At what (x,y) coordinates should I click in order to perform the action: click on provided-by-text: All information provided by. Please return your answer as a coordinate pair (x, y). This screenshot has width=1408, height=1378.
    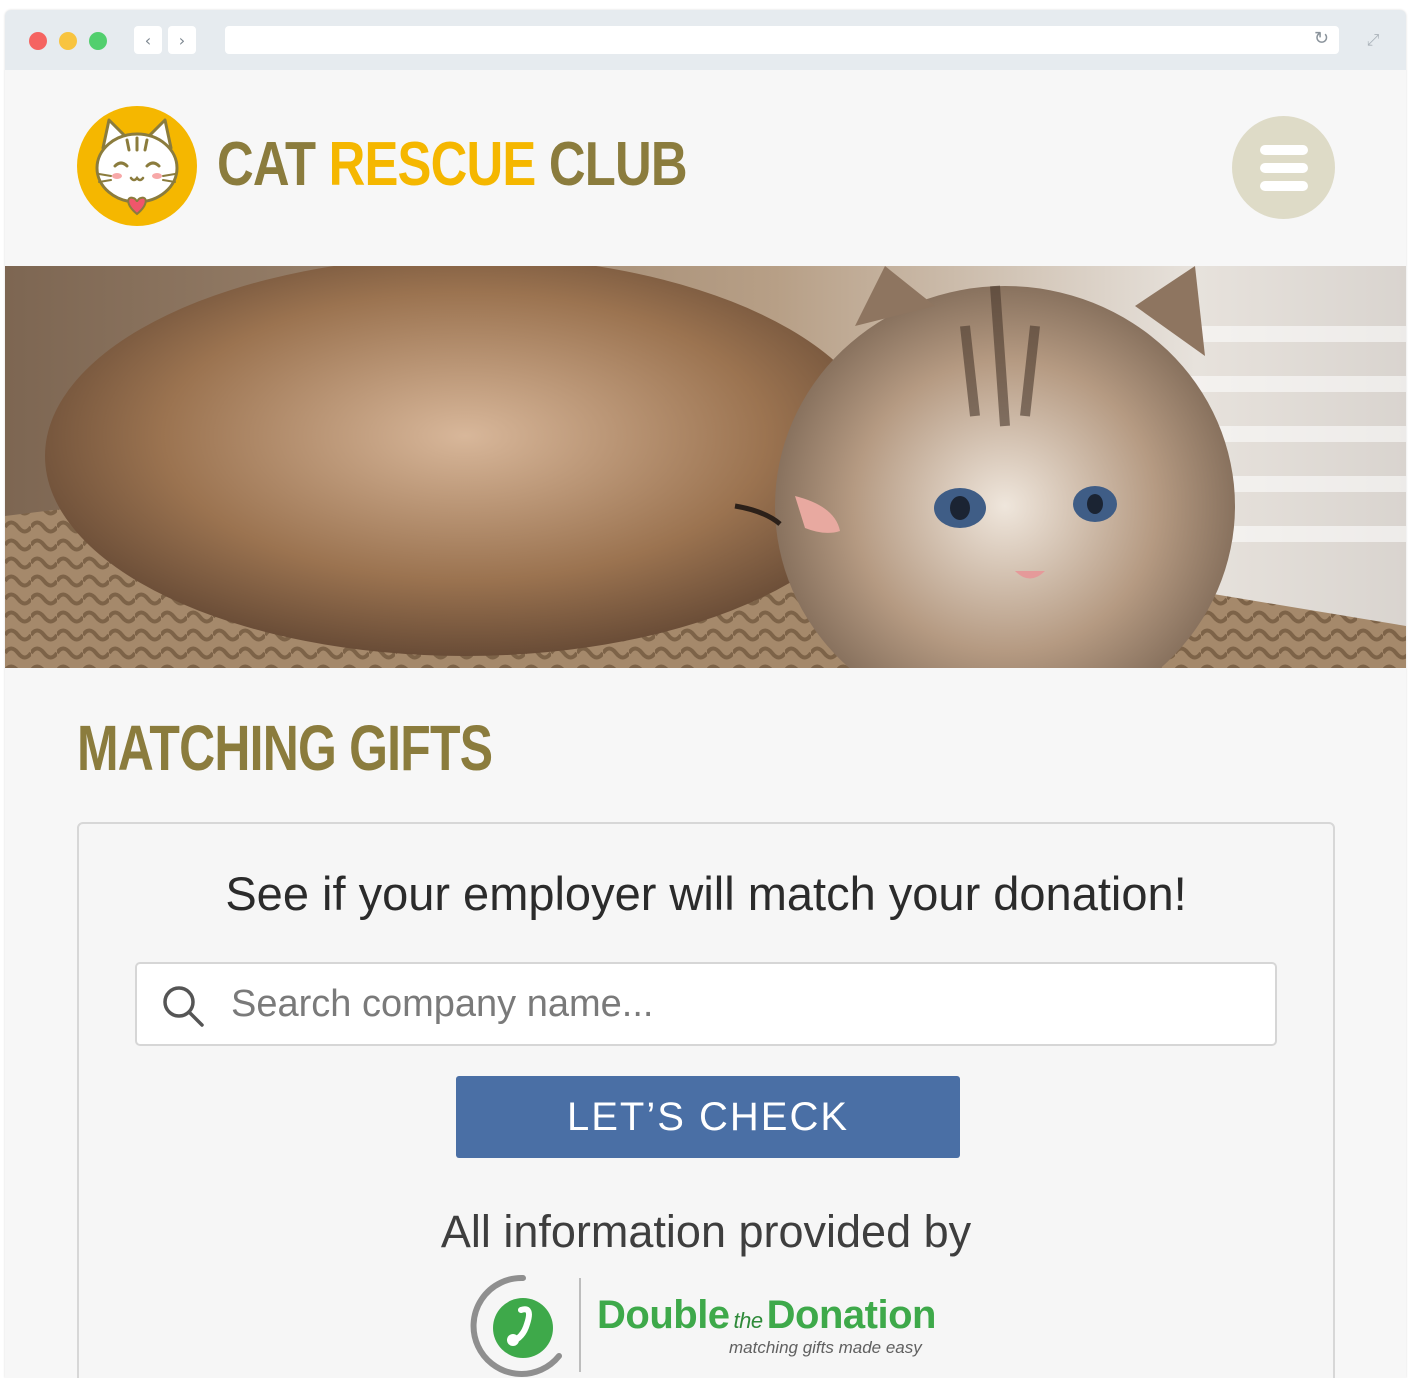
    Looking at the image, I should click on (706, 1231).